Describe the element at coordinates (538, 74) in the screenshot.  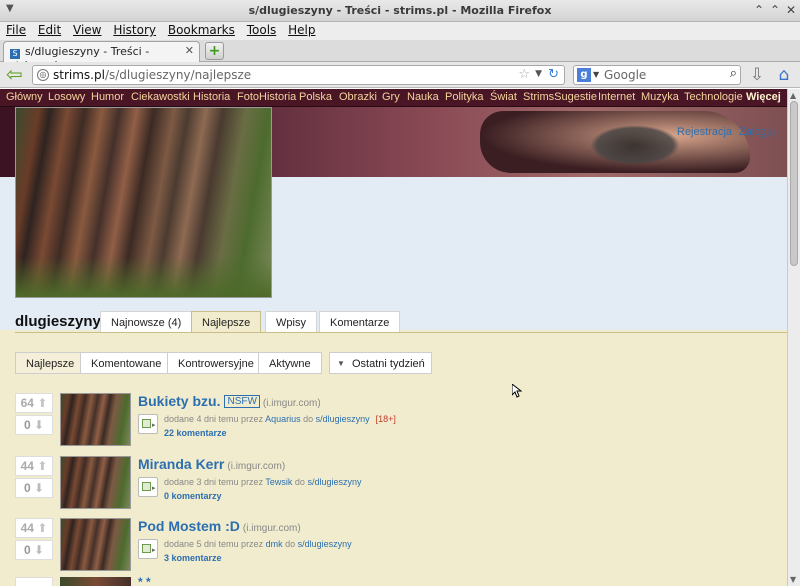
I see `url-history-dropdown-icon: ▼` at that location.